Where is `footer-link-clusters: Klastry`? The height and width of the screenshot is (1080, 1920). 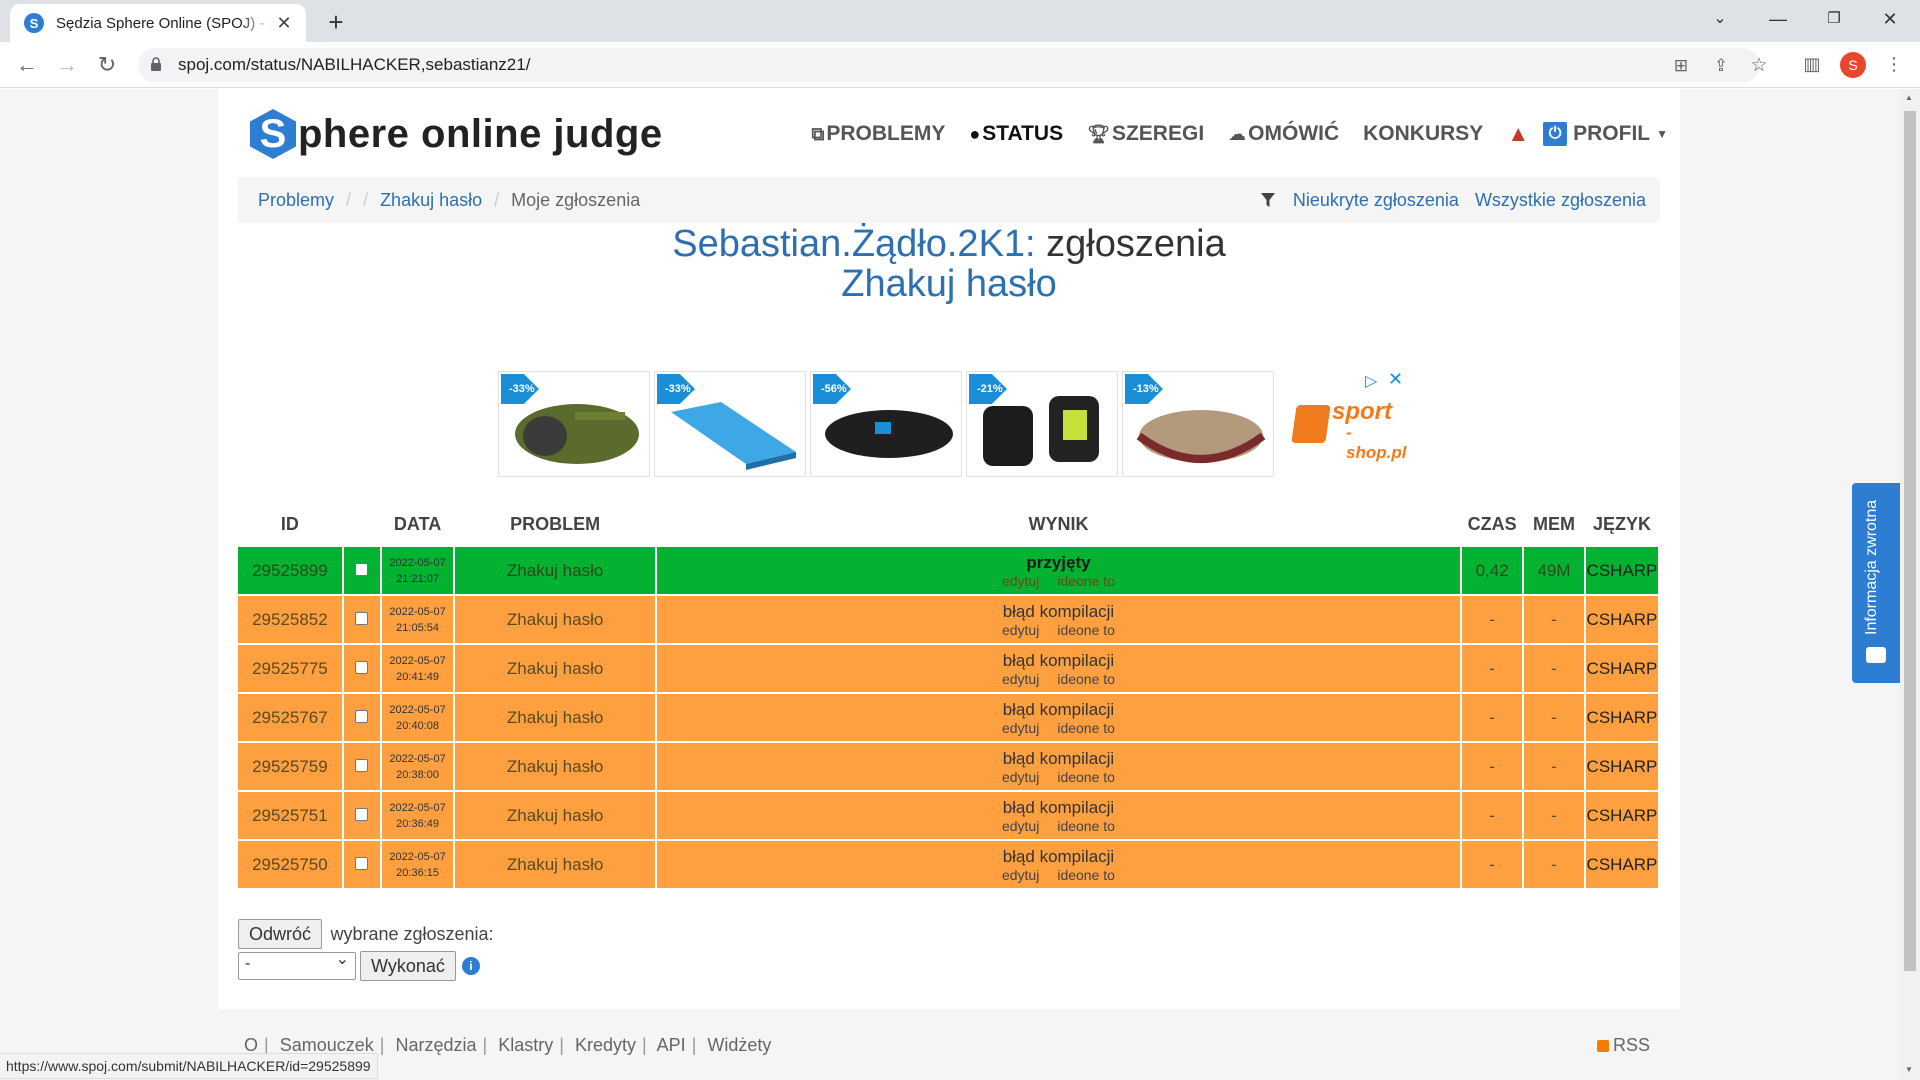
footer-link-clusters: Klastry is located at coordinates (525, 1045).